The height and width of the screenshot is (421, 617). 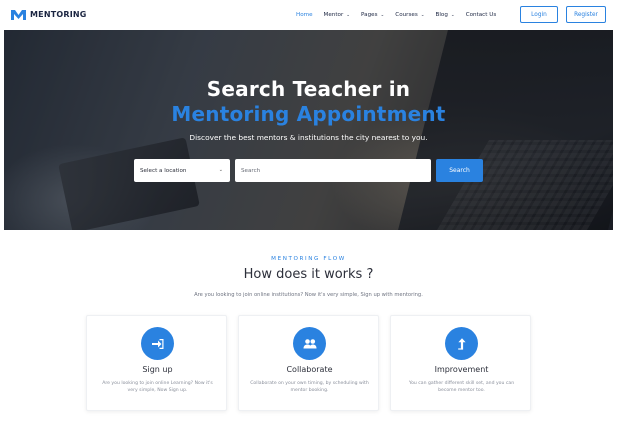 What do you see at coordinates (308, 259) in the screenshot?
I see `section-eyebrow: MENTORING FLOW` at bounding box center [308, 259].